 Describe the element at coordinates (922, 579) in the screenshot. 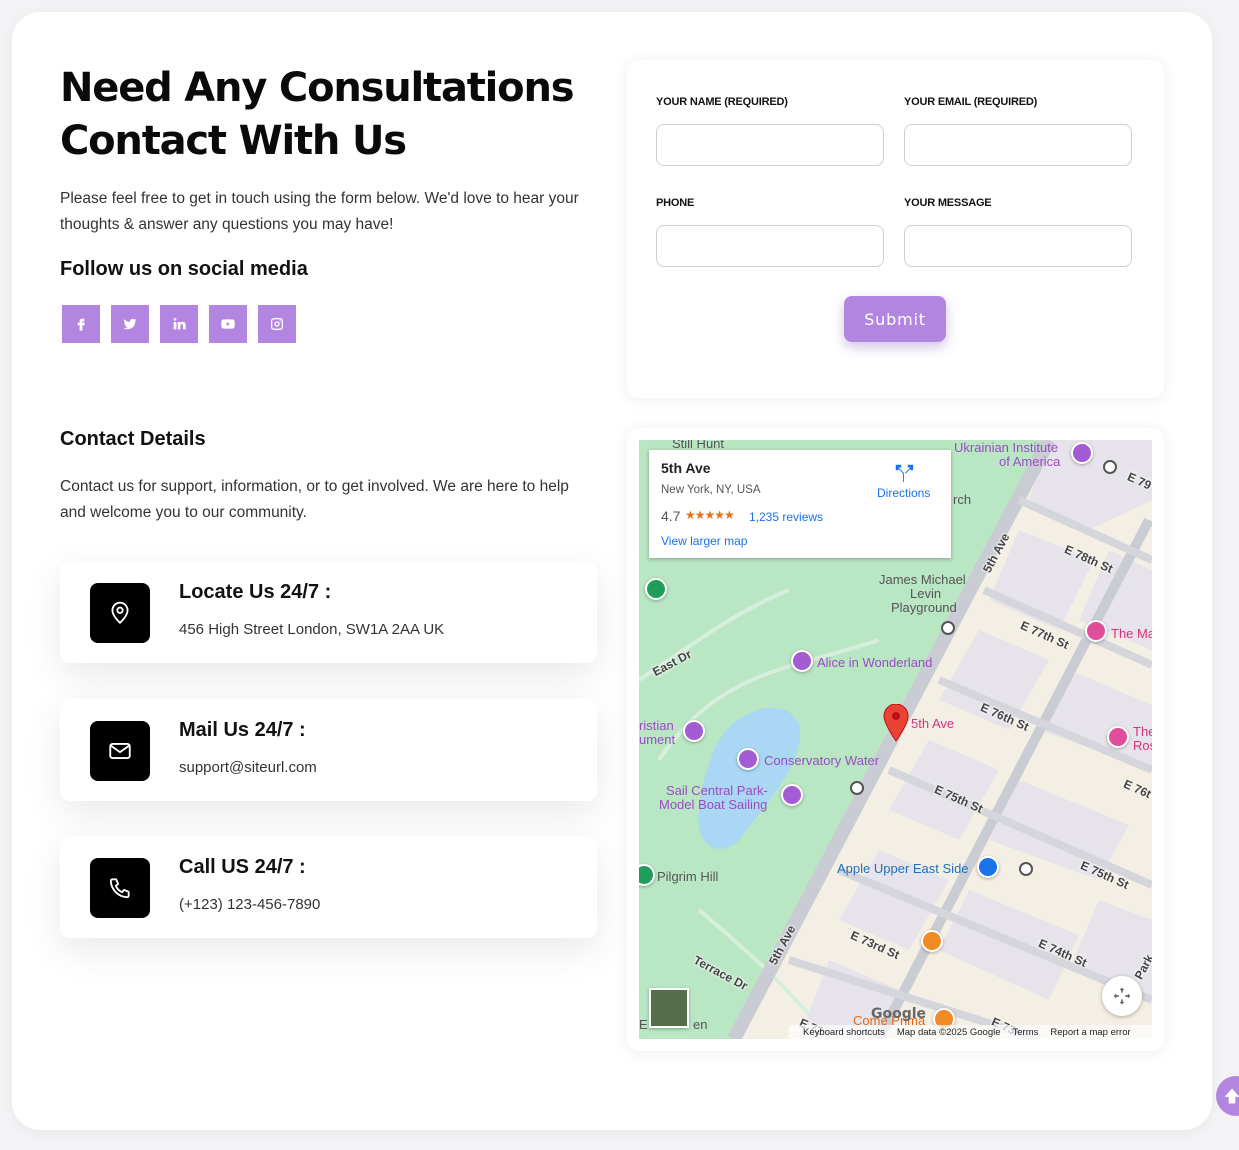

I see `map-label: James Michael` at that location.